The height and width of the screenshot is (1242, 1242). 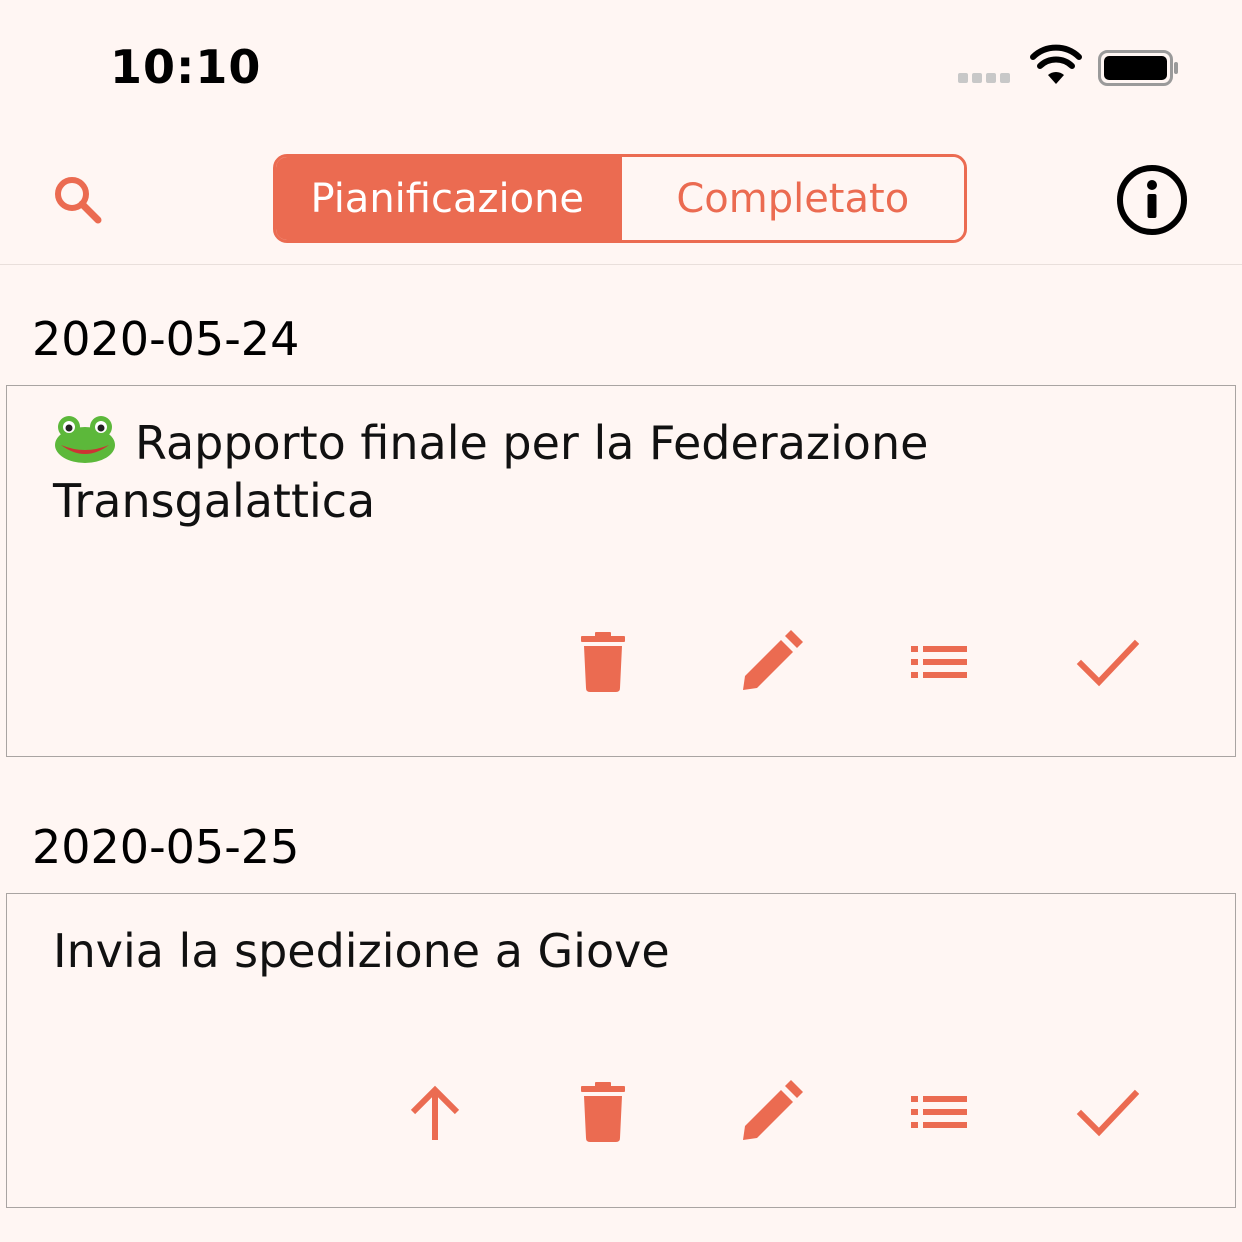 What do you see at coordinates (361, 951) in the screenshot?
I see `task-title: Invia la spedizione a Giove` at bounding box center [361, 951].